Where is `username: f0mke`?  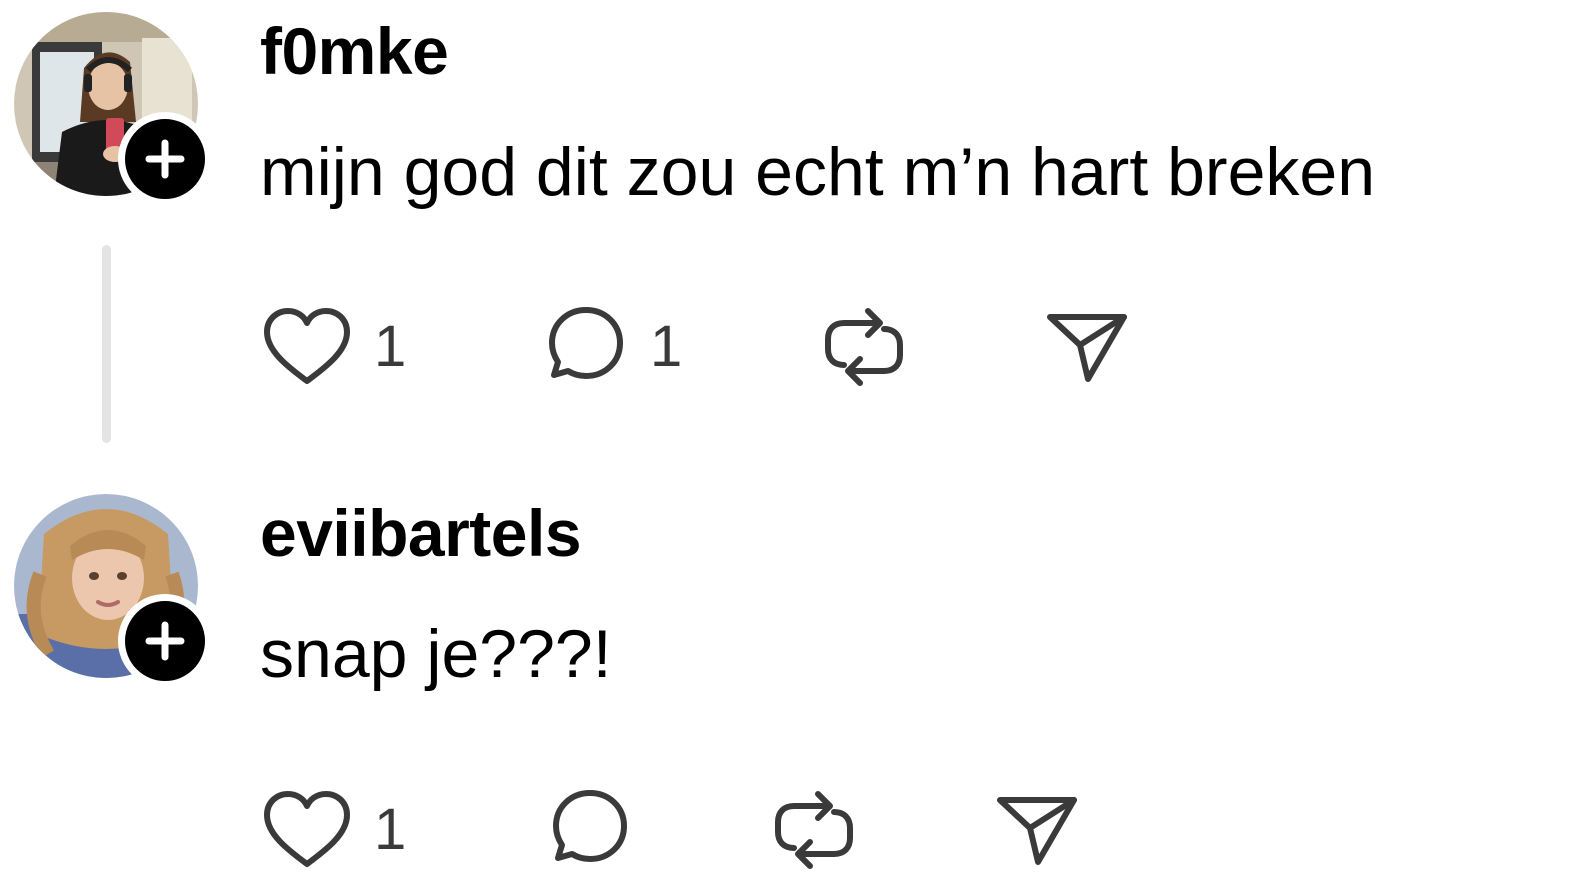 username: f0mke is located at coordinates (354, 51).